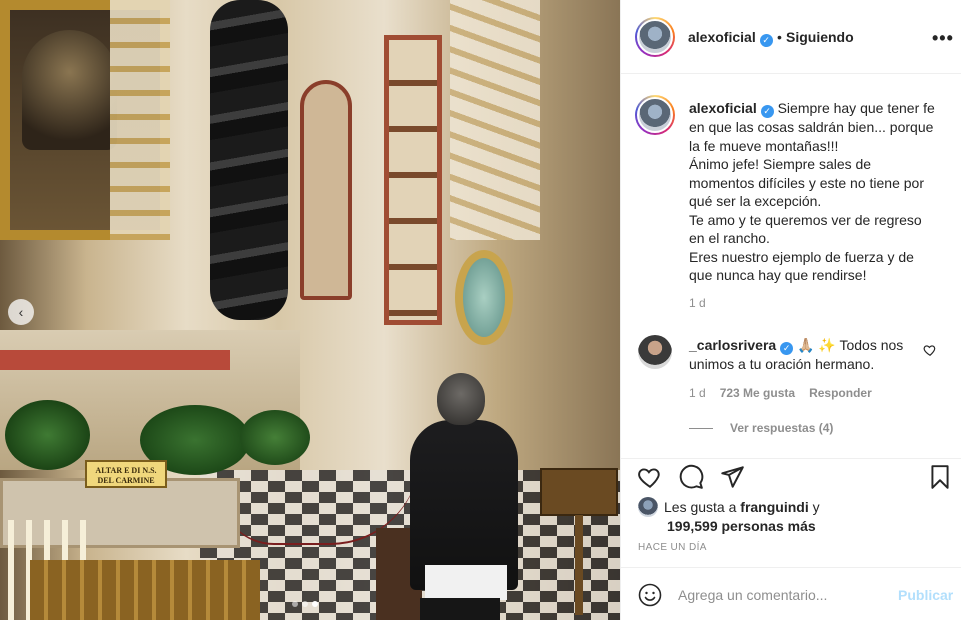 The image size is (961, 620). What do you see at coordinates (115, 360) in the screenshot?
I see `altar-frieze` at bounding box center [115, 360].